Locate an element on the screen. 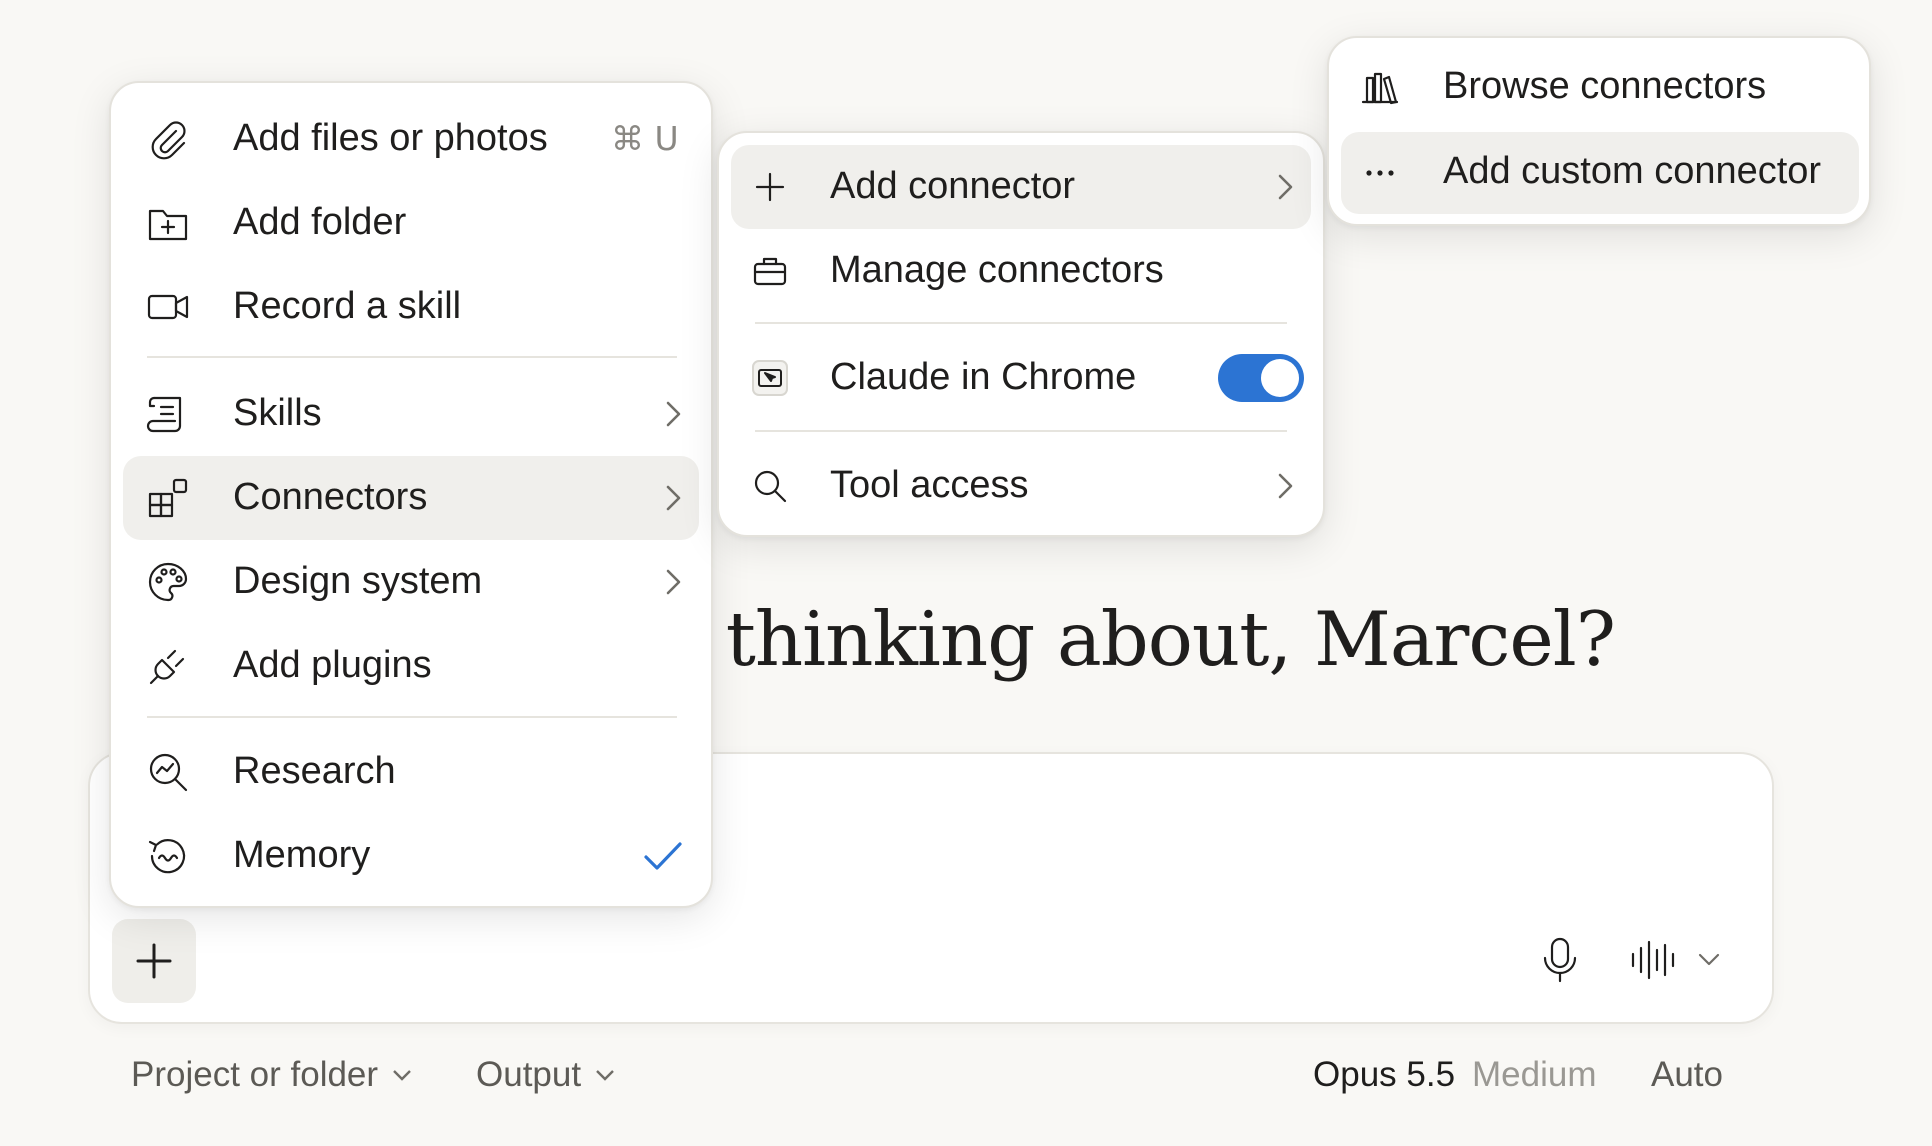 The width and height of the screenshot is (1932, 1146). menu-item-label: Claude in Chrome is located at coordinates (983, 377).